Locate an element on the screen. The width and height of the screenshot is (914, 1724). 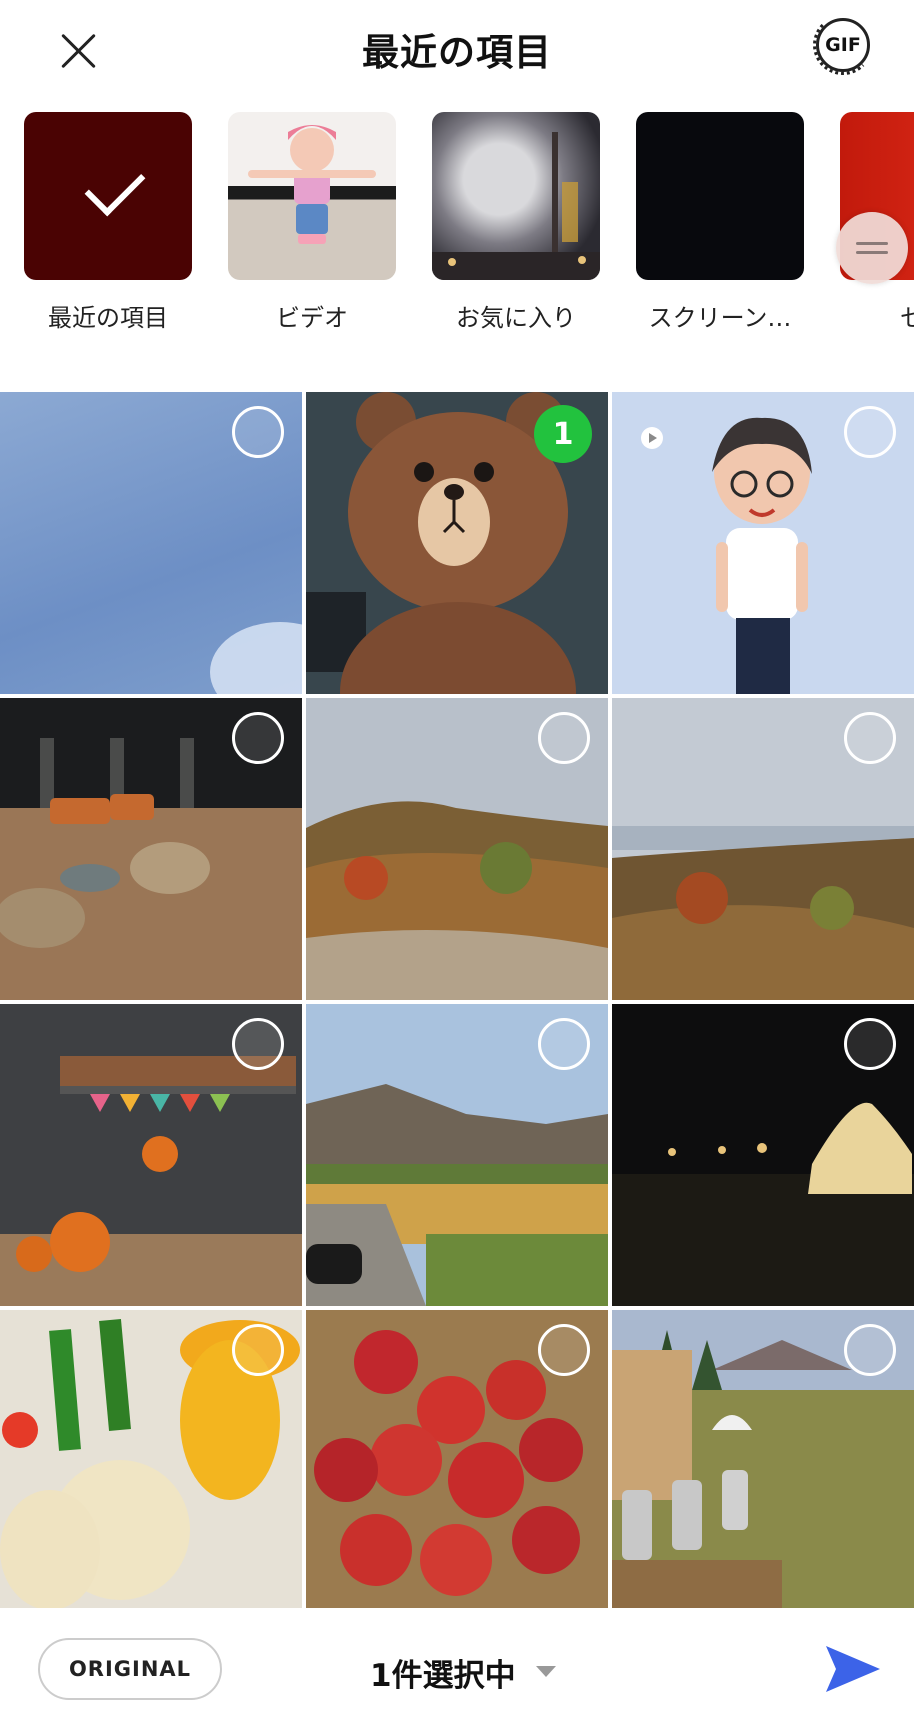
selection-count: 1件選択中 is located at coordinates (443, 1672).